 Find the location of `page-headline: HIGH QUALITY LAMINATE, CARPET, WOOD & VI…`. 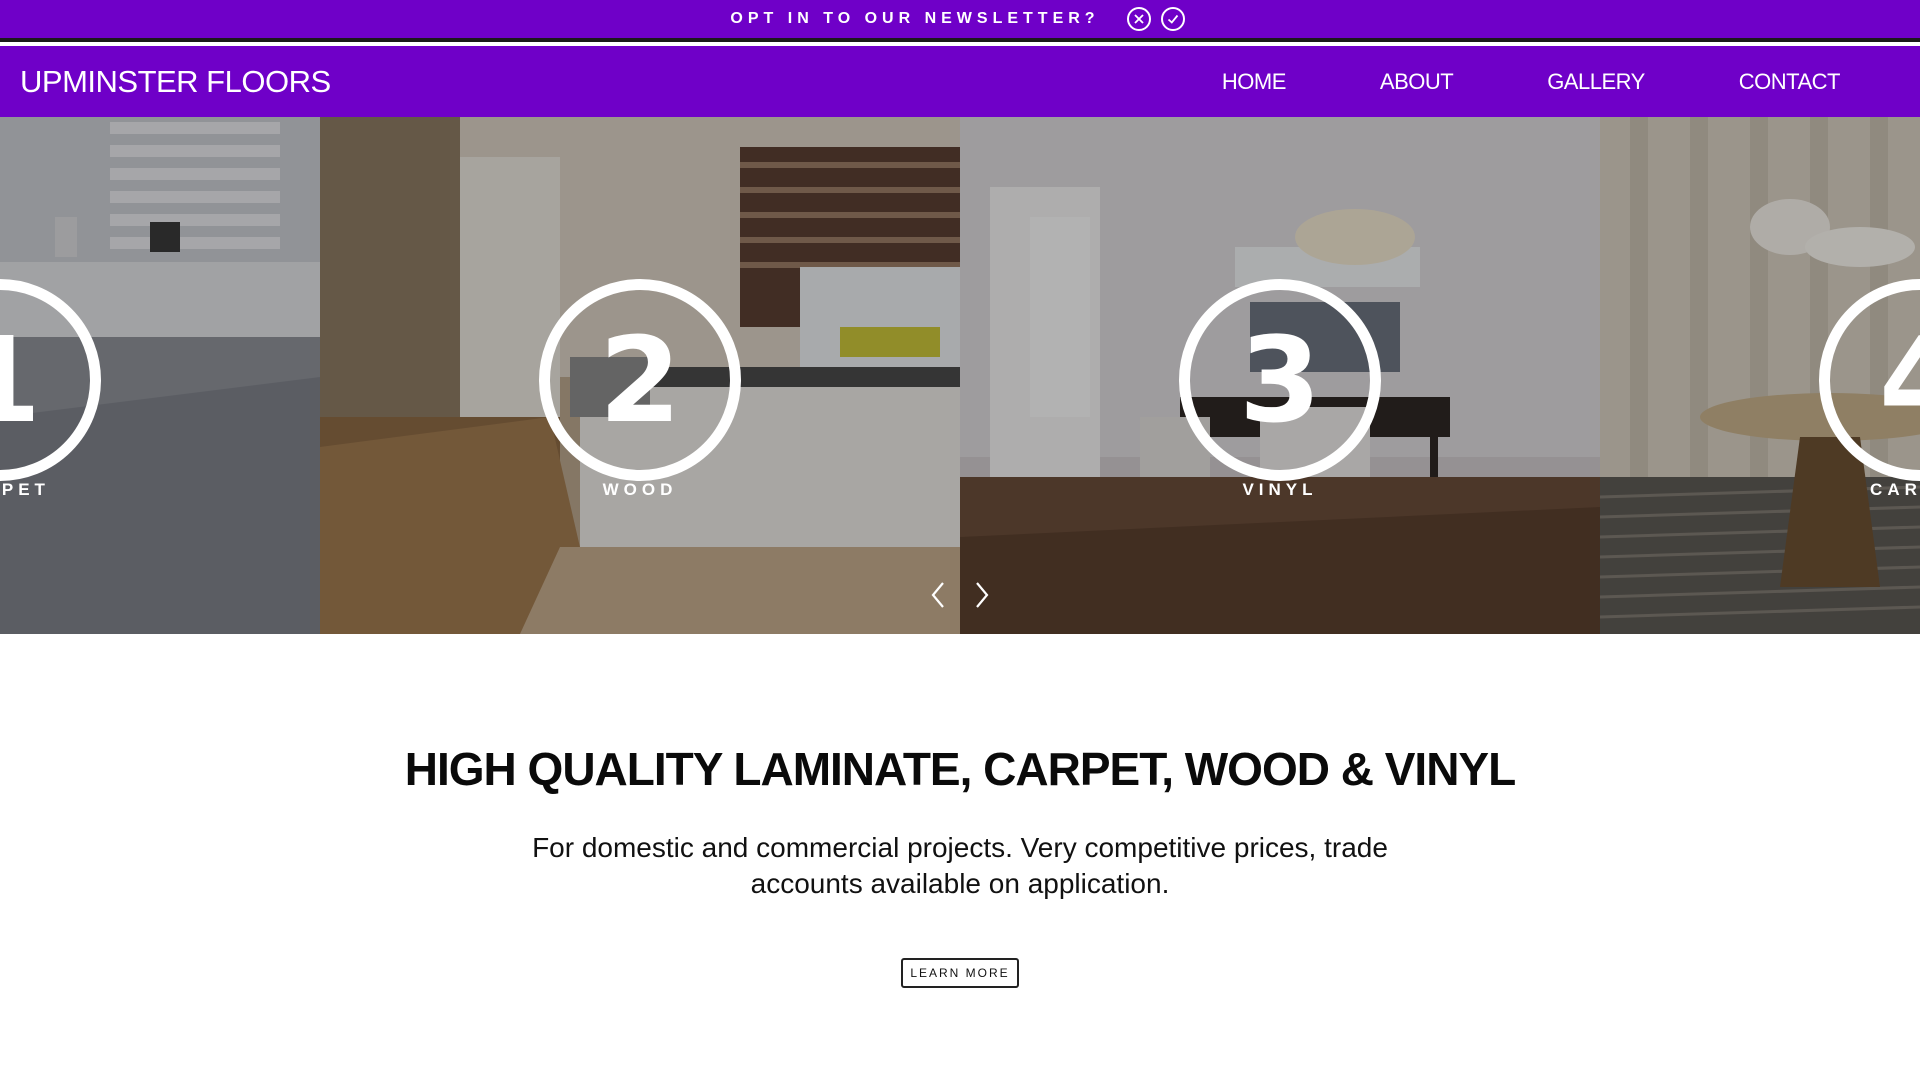

page-headline: HIGH QUALITY LAMINATE, CARPET, WOOD & VI… is located at coordinates (960, 769).